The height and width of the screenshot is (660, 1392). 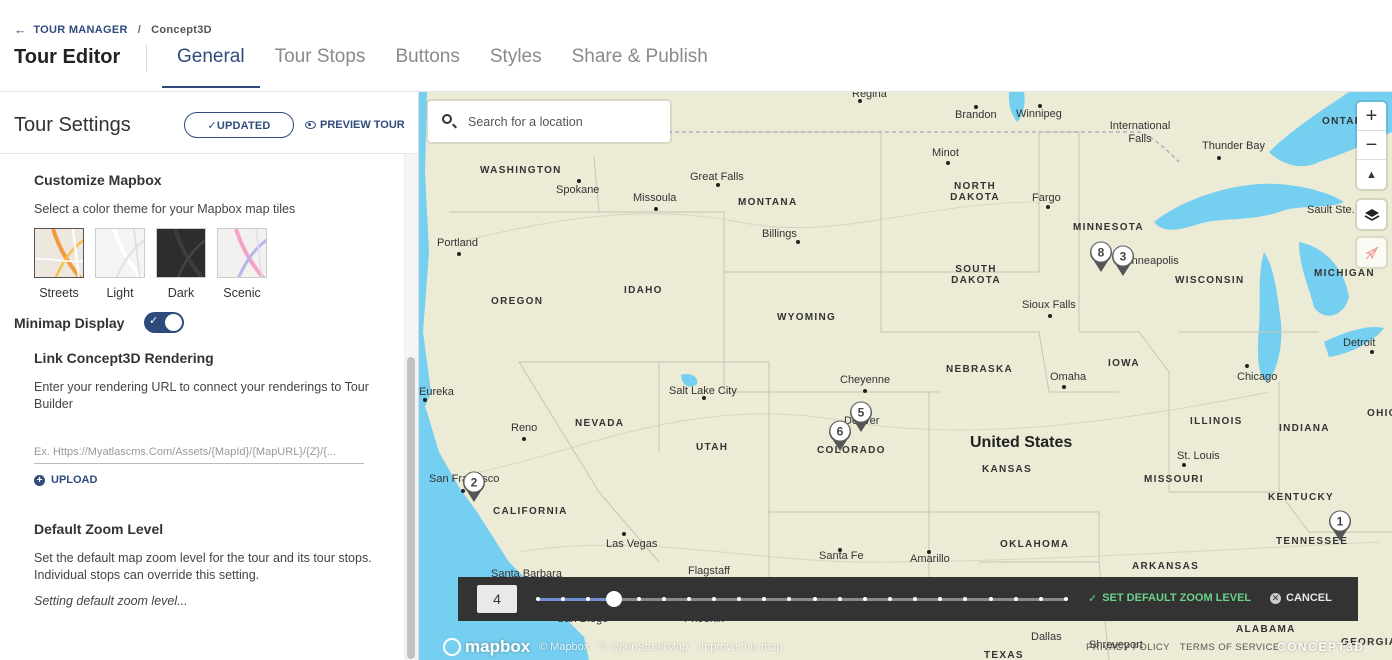 What do you see at coordinates (869, 96) in the screenshot?
I see `city-label: Regina` at bounding box center [869, 96].